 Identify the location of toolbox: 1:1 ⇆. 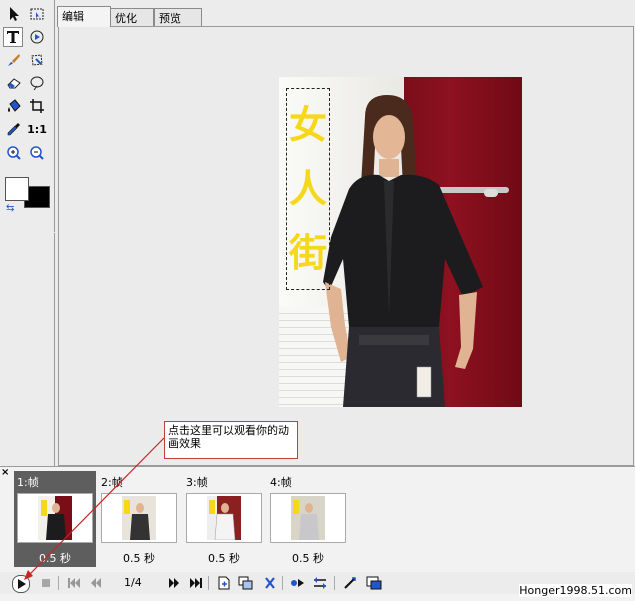
(27, 116).